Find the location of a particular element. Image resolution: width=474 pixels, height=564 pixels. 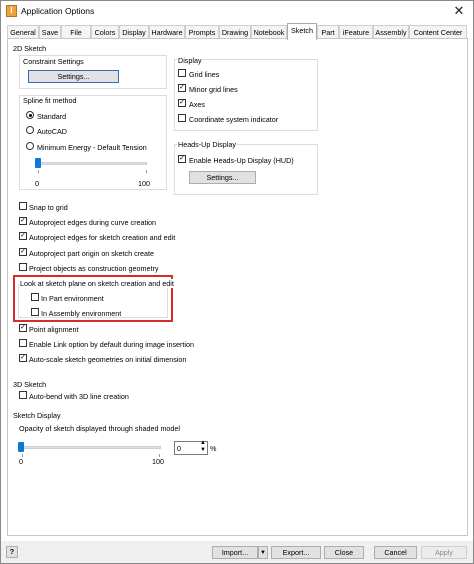

heads-up-display-group is located at coordinates (246, 169).